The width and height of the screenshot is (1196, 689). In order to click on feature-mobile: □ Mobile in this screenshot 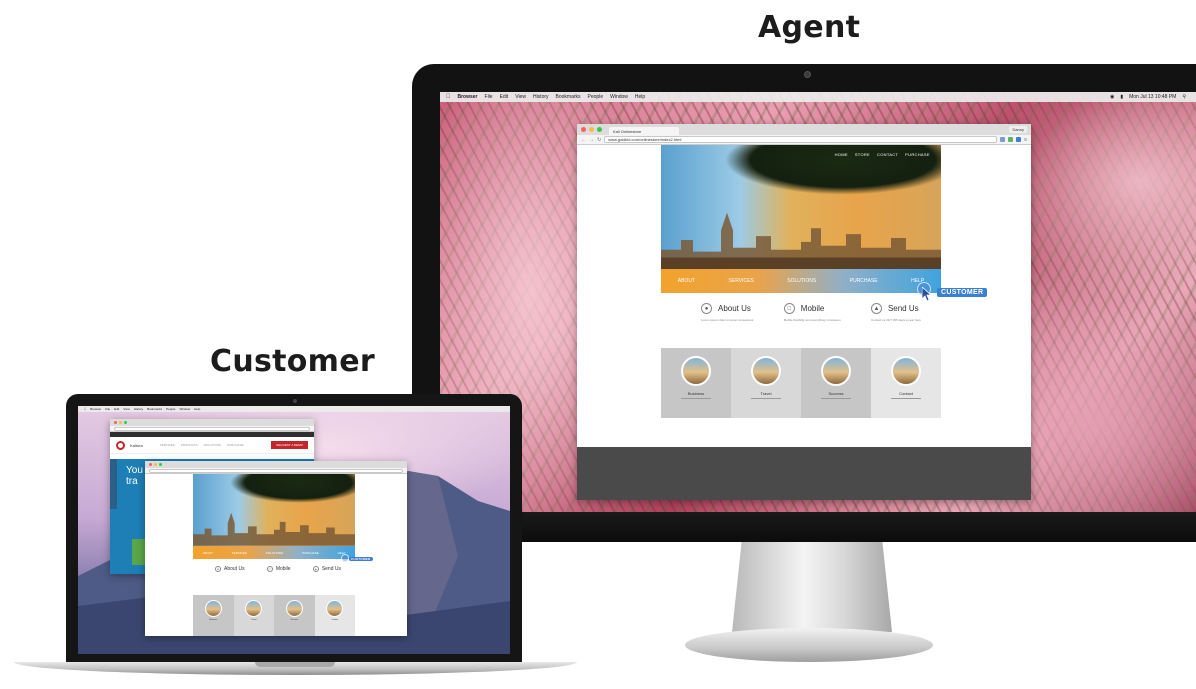, I will do `click(278, 569)`.